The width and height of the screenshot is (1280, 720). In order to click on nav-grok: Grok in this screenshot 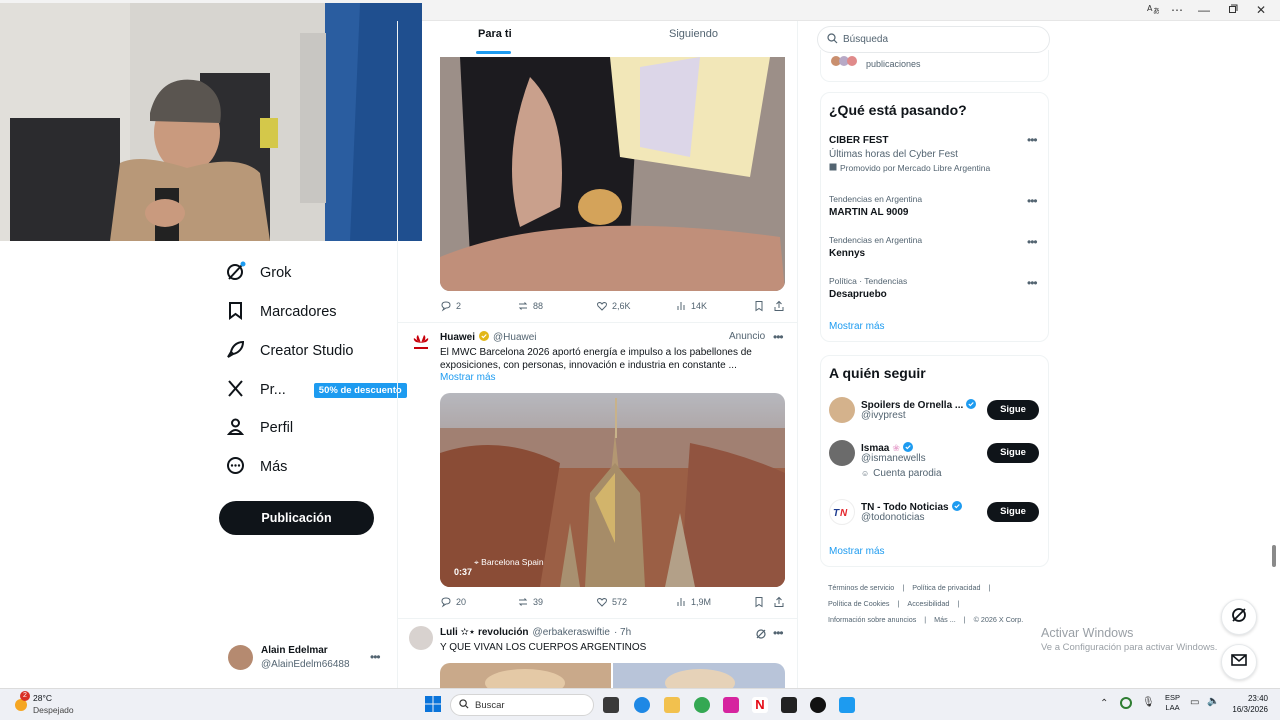, I will do `click(258, 273)`.